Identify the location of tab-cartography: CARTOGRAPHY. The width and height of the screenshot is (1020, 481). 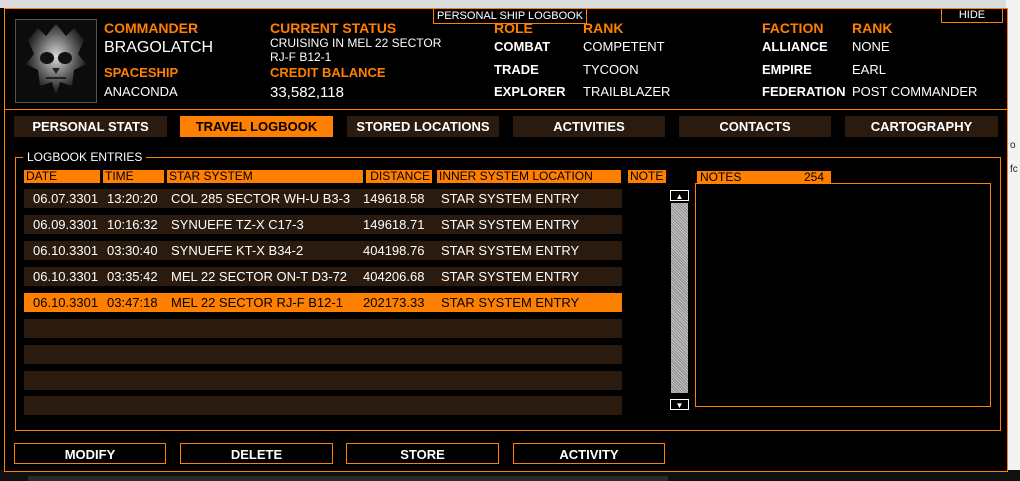
(921, 126).